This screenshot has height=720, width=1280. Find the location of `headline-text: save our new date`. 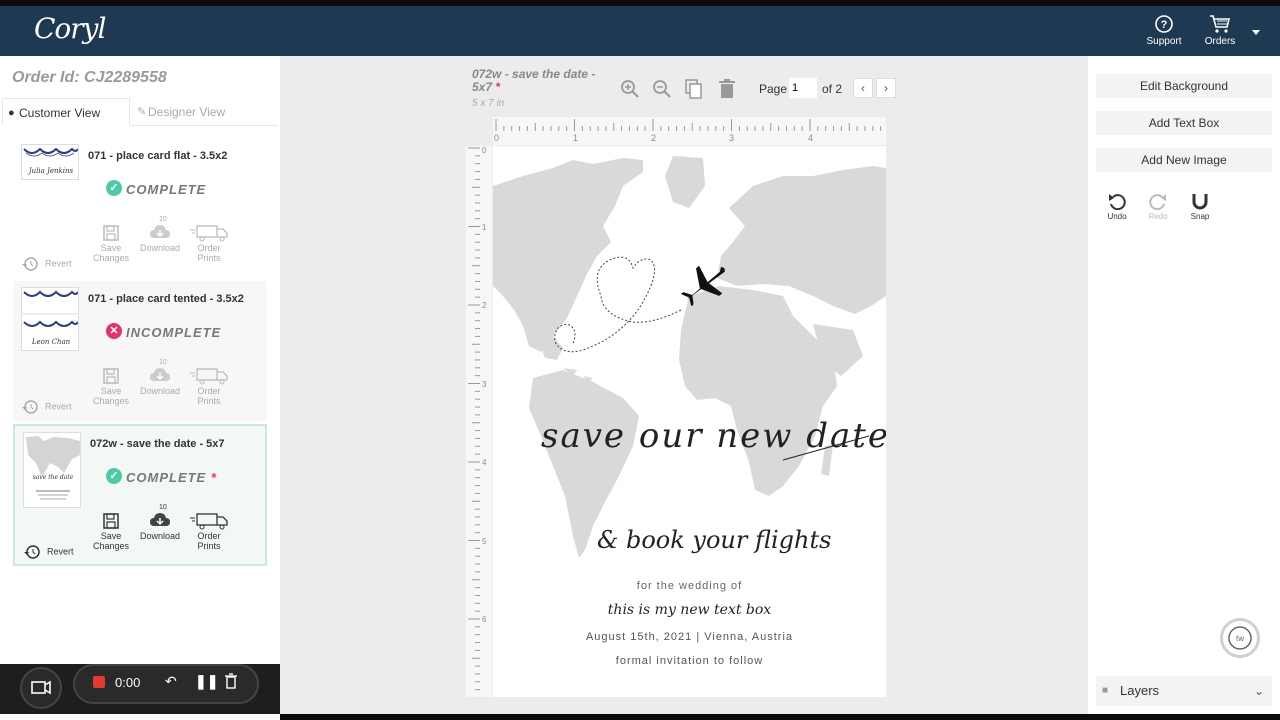

headline-text: save our new date is located at coordinates (713, 436).